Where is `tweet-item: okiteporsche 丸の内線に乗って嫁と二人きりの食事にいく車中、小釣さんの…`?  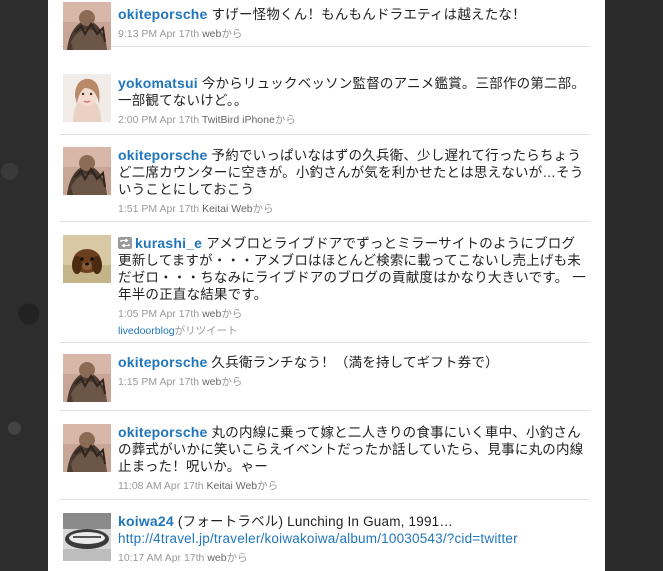
tweet-item: okiteporsche 丸の内線に乗って嫁と二人きりの食事にいく車中、小釣さんの… is located at coordinates (325, 455).